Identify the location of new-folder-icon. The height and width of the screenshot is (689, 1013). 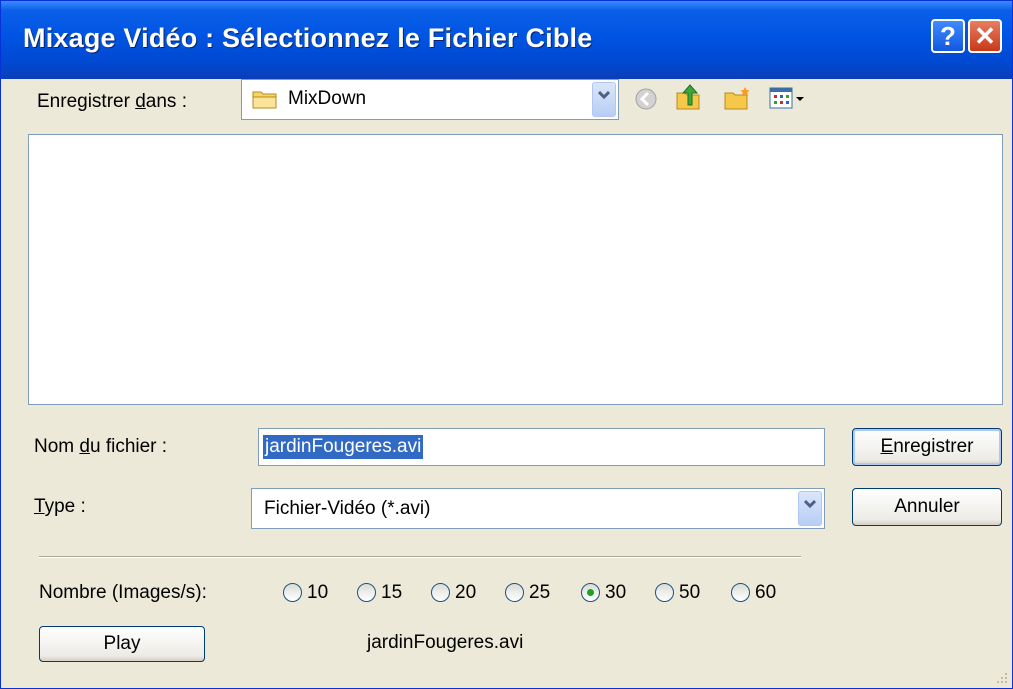
(738, 98).